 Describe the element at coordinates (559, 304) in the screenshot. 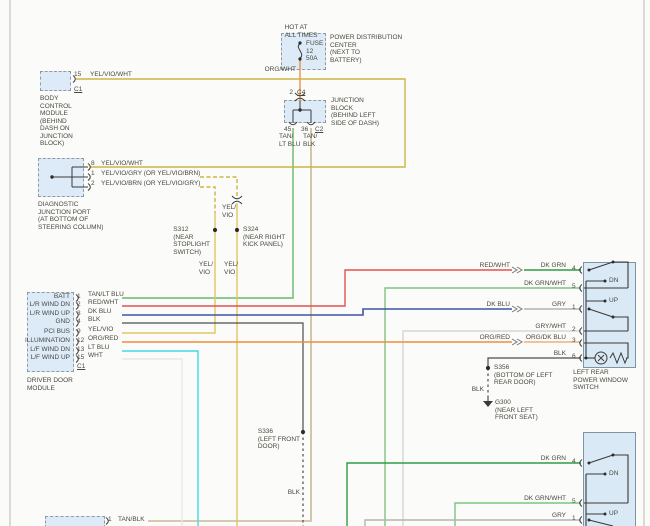

I see `label-gry: GRY` at that location.